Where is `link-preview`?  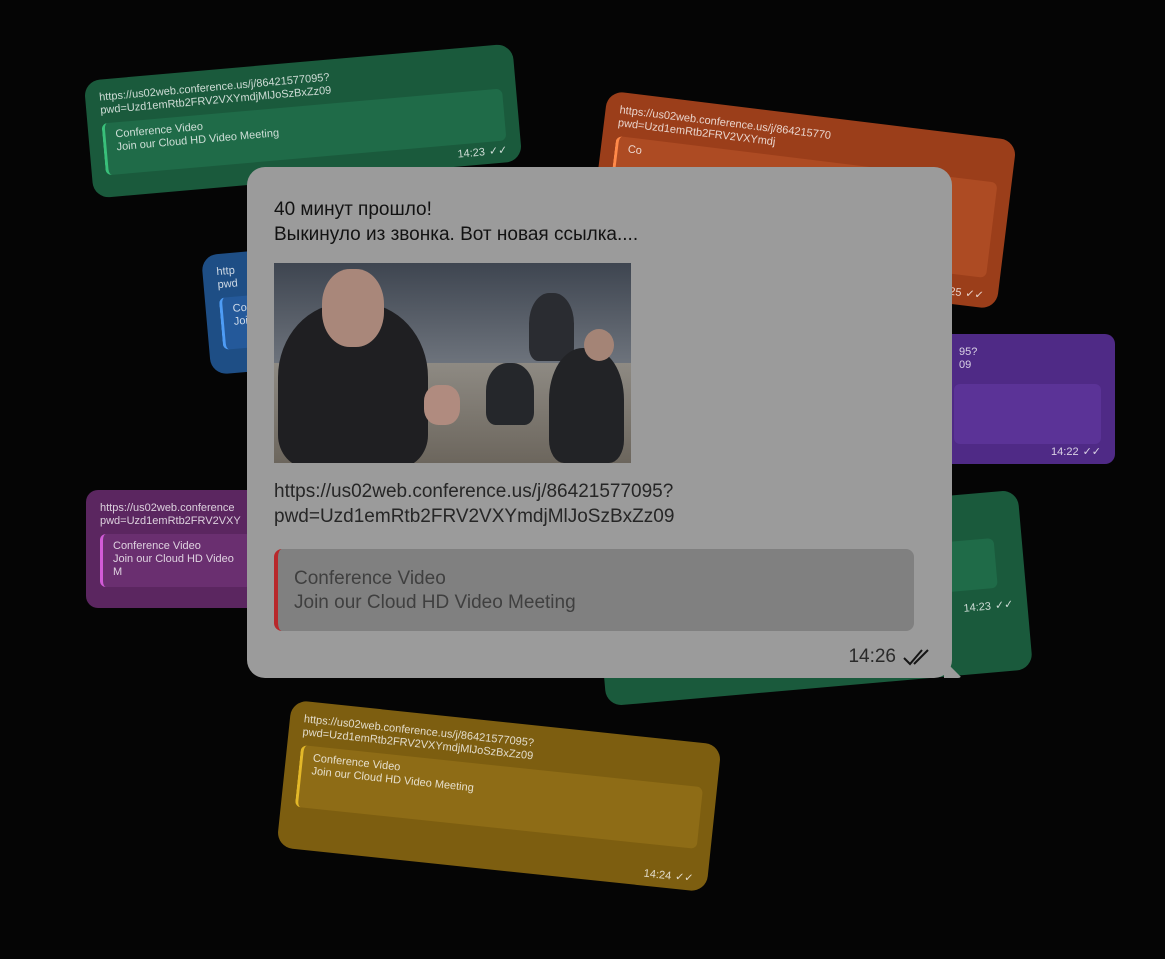 link-preview is located at coordinates (1027, 414).